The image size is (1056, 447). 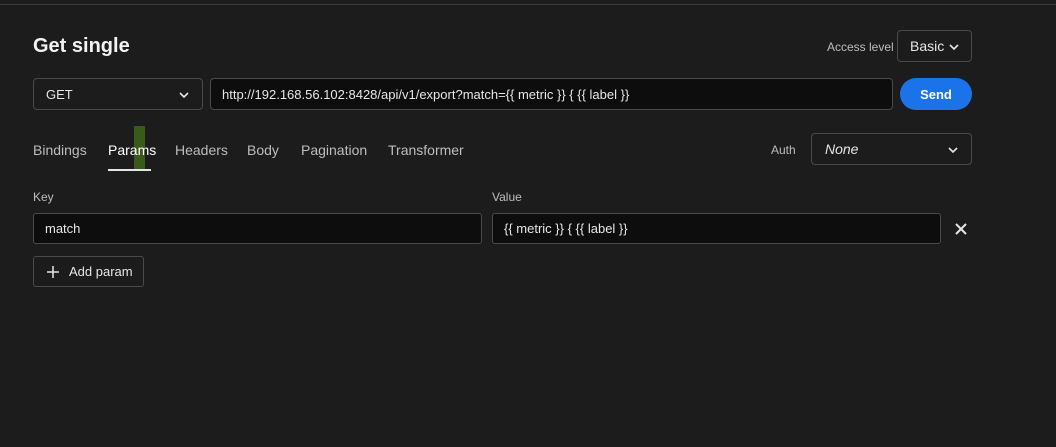 I want to click on key-column-label: Key, so click(x=43, y=197).